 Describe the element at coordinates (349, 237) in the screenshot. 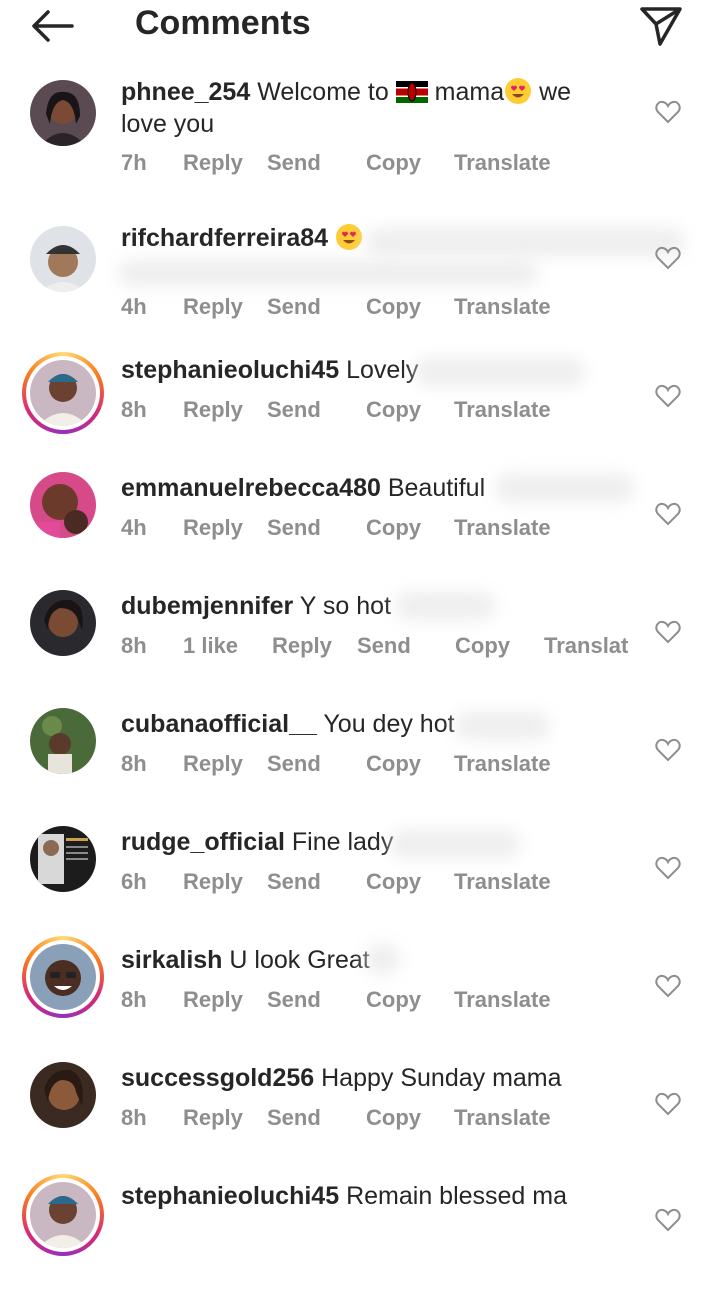

I see `heart-eyes-emoji-icon` at that location.